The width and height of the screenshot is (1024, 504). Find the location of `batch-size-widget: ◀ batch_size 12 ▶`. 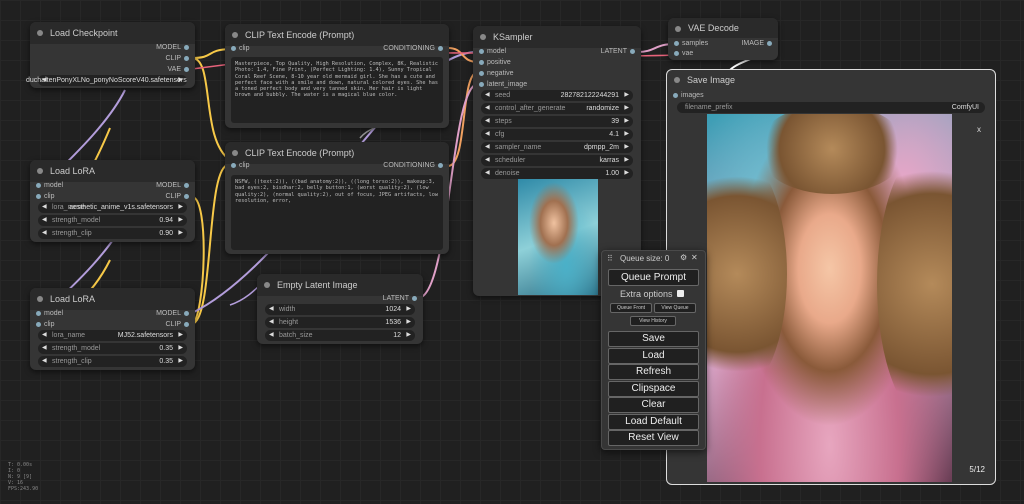

batch-size-widget: ◀ batch_size 12 ▶ is located at coordinates (340, 335).